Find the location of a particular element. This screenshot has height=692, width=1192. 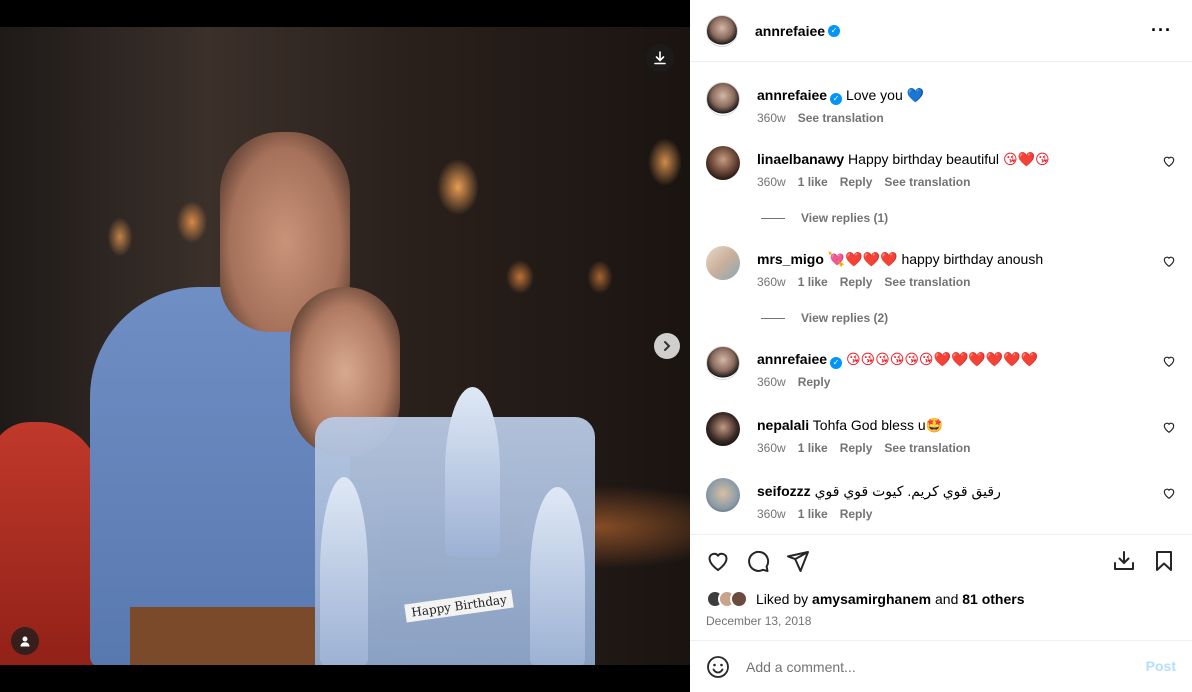

liked-by-label: Liked by is located at coordinates (782, 599).